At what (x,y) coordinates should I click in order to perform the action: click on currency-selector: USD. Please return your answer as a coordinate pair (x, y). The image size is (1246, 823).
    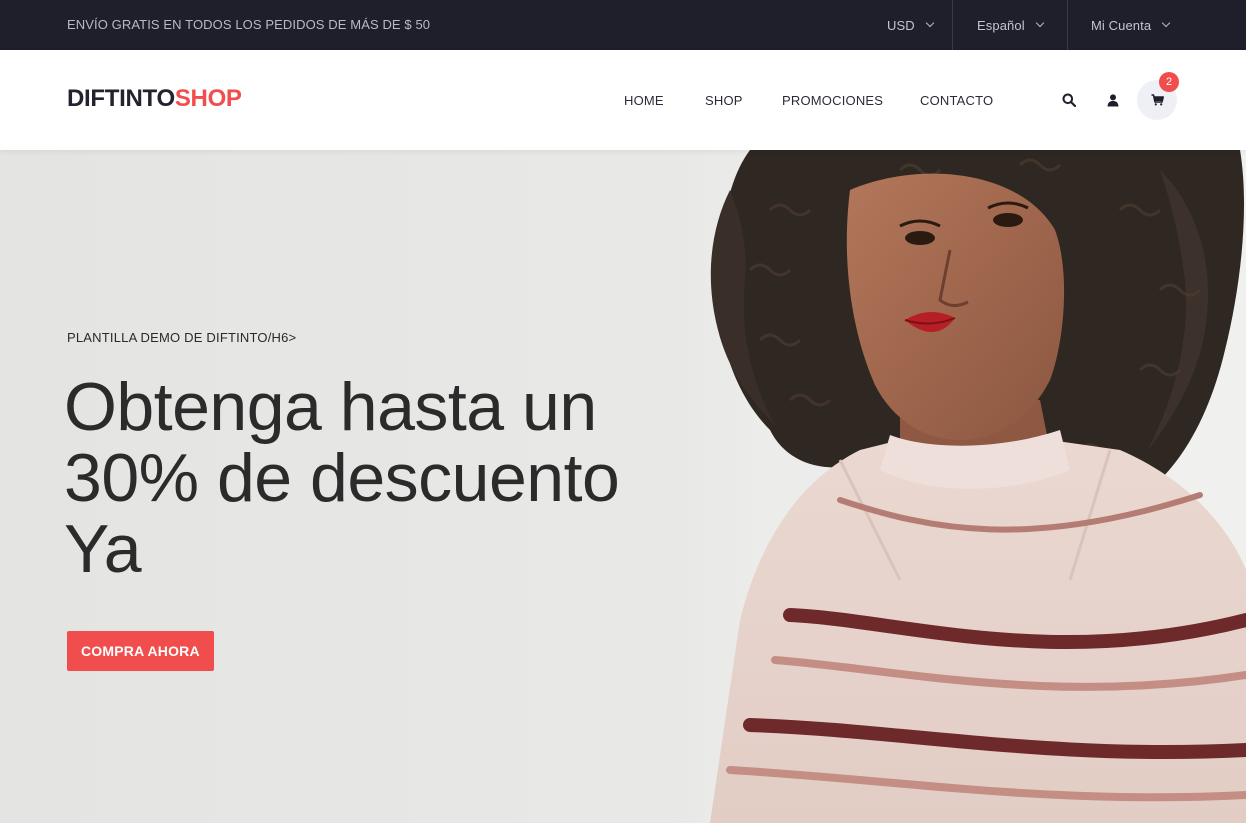
    Looking at the image, I should click on (910, 25).